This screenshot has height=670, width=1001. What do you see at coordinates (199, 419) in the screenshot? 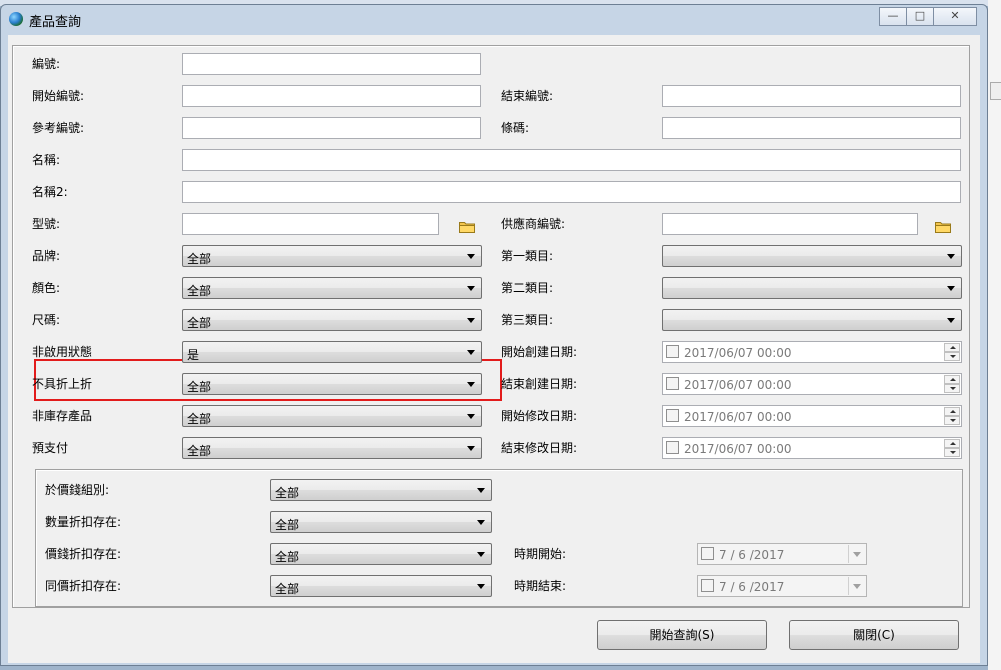
I see `non-stock-value: 全部` at bounding box center [199, 419].